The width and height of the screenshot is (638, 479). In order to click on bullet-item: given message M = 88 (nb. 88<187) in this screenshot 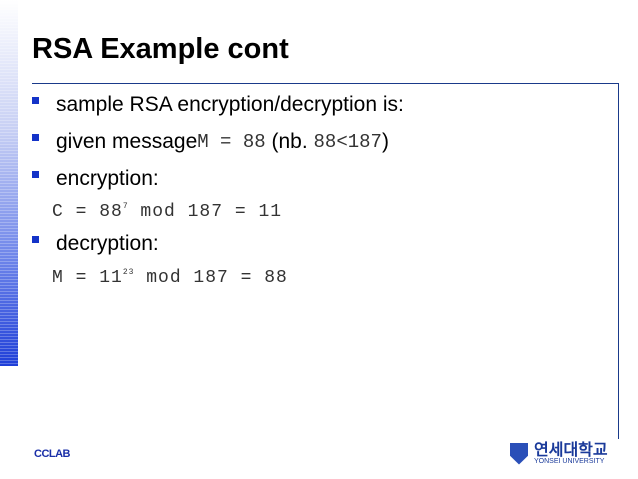, I will do `click(210, 142)`.